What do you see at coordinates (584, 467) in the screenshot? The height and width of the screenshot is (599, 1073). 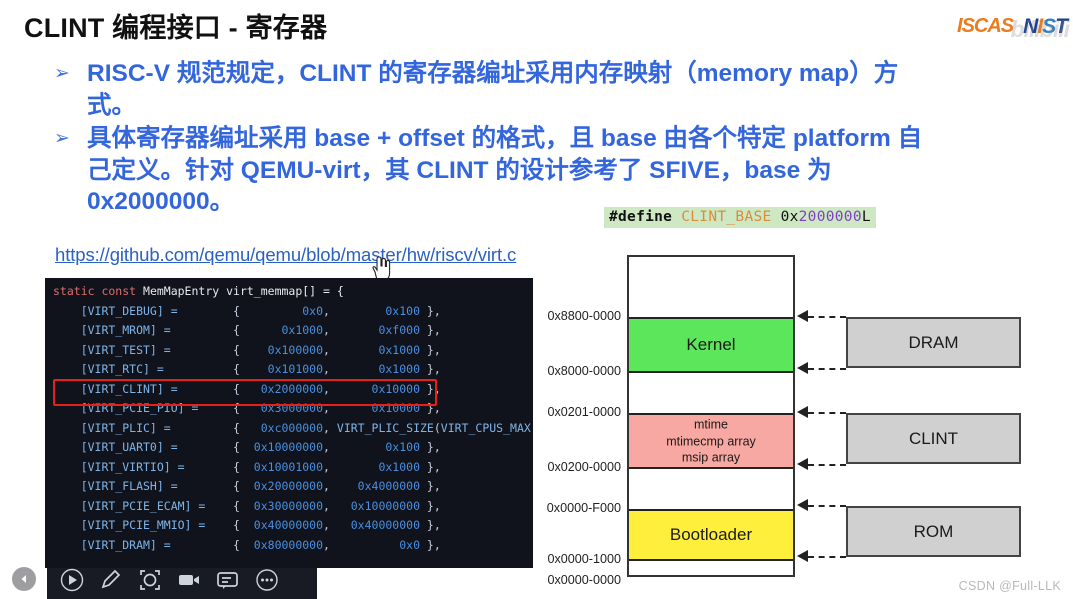 I see `address-label: 0x0200-0000` at bounding box center [584, 467].